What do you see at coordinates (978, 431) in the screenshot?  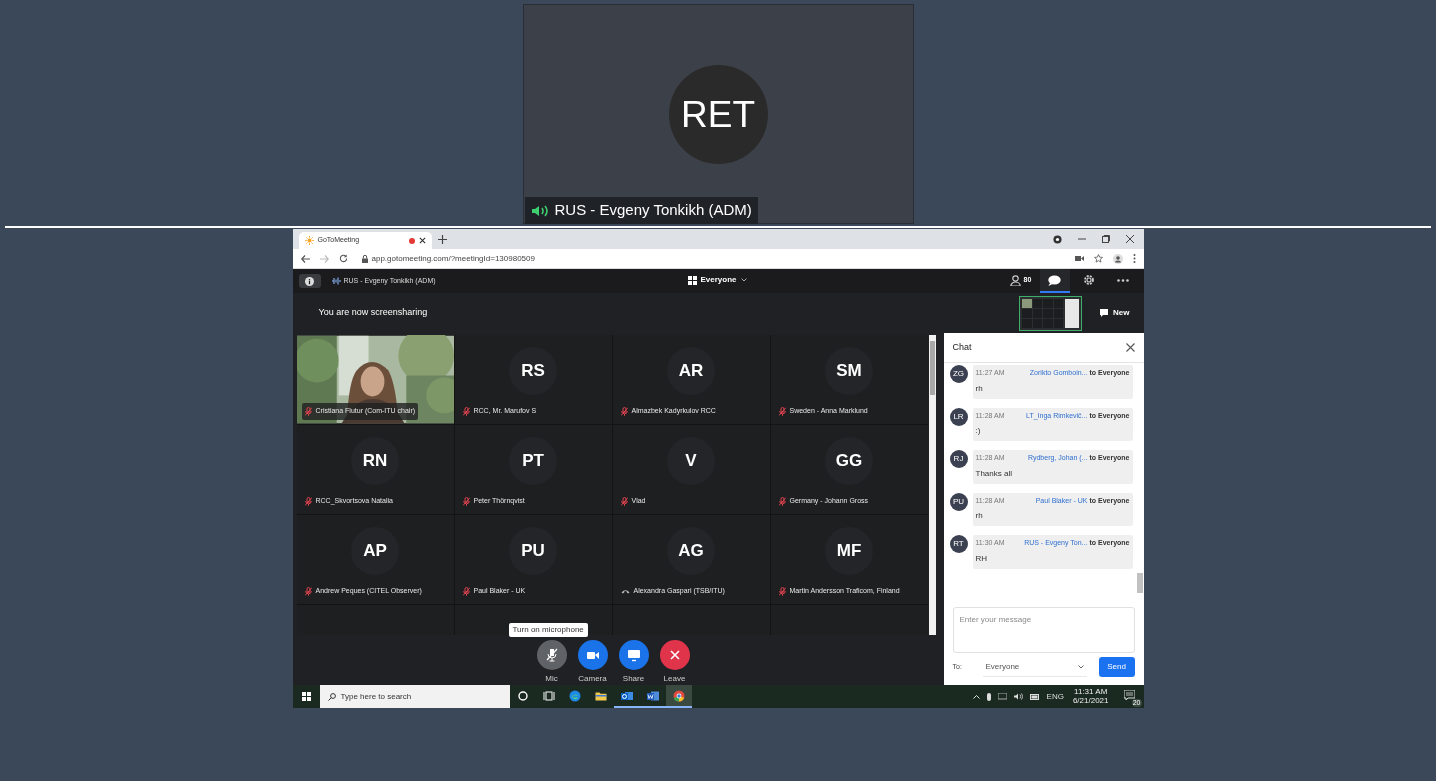 I see `message-text: :)` at bounding box center [978, 431].